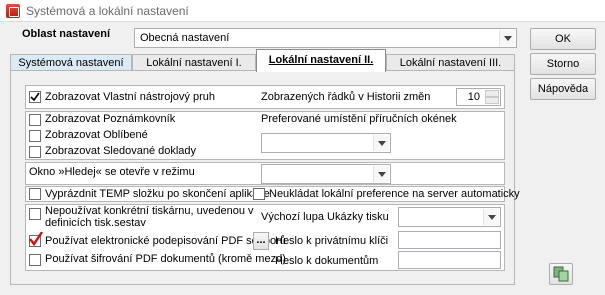 This screenshot has width=605, height=295. I want to click on tracked-checkbox, so click(35, 152).